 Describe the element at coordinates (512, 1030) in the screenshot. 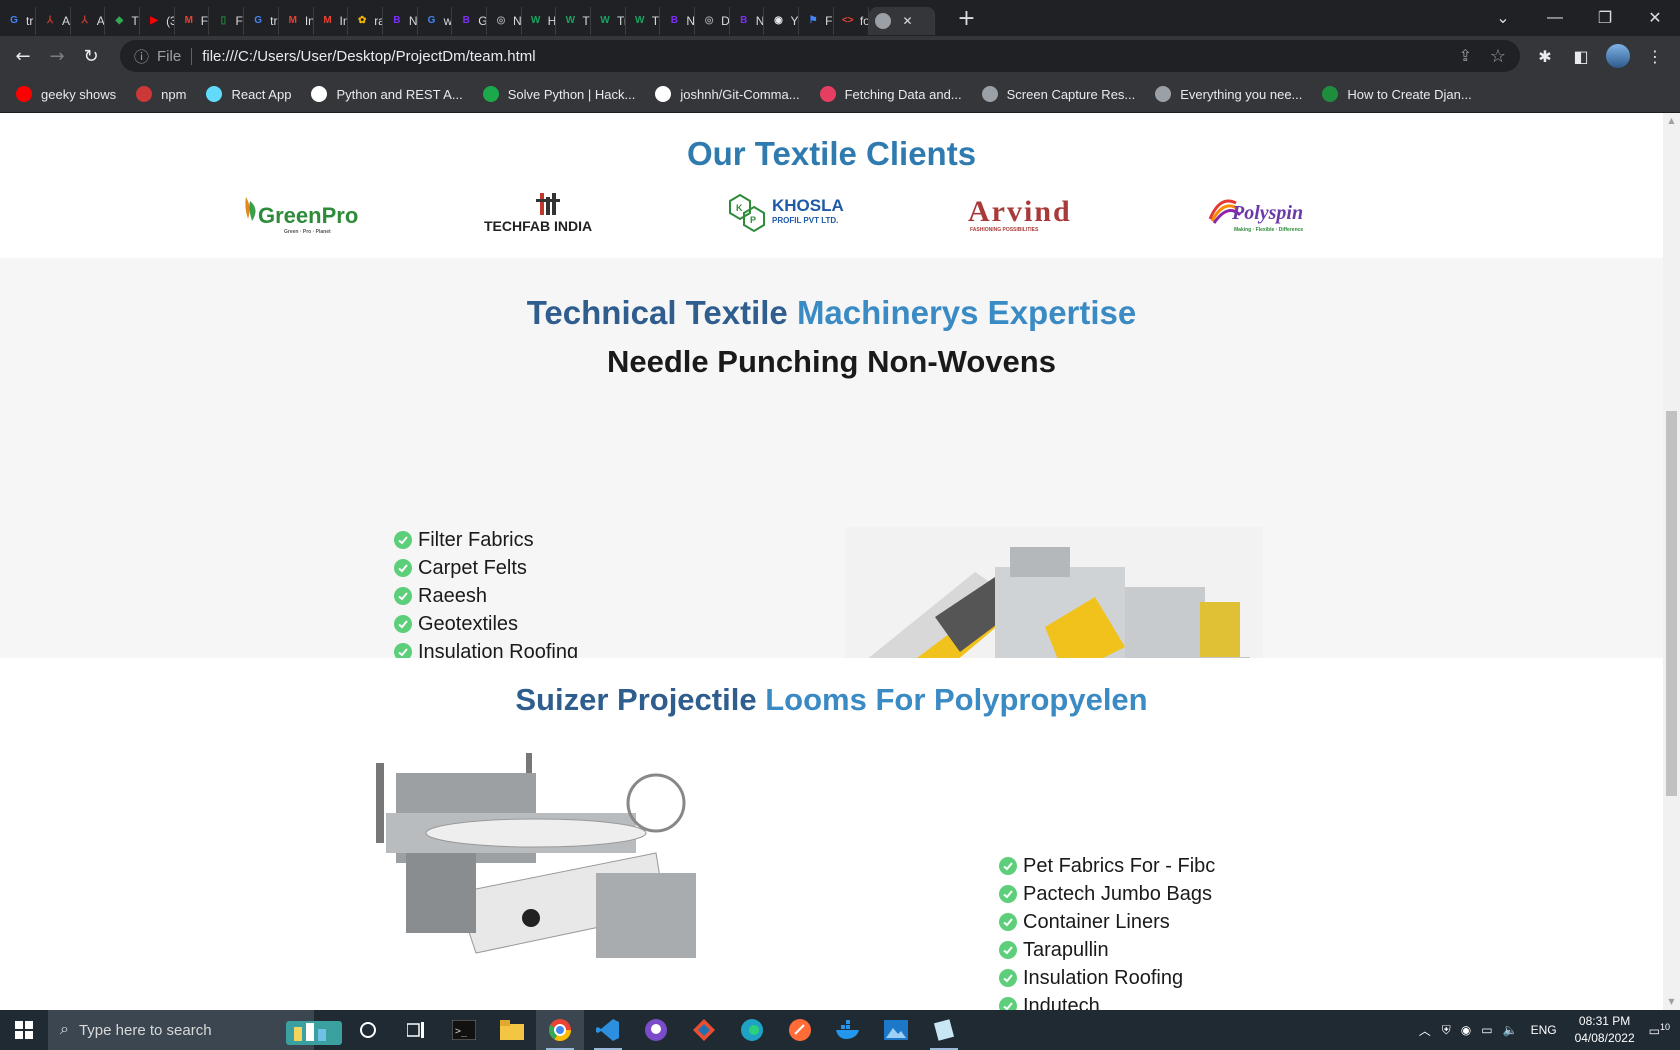

I see `file-explorer-icon` at that location.